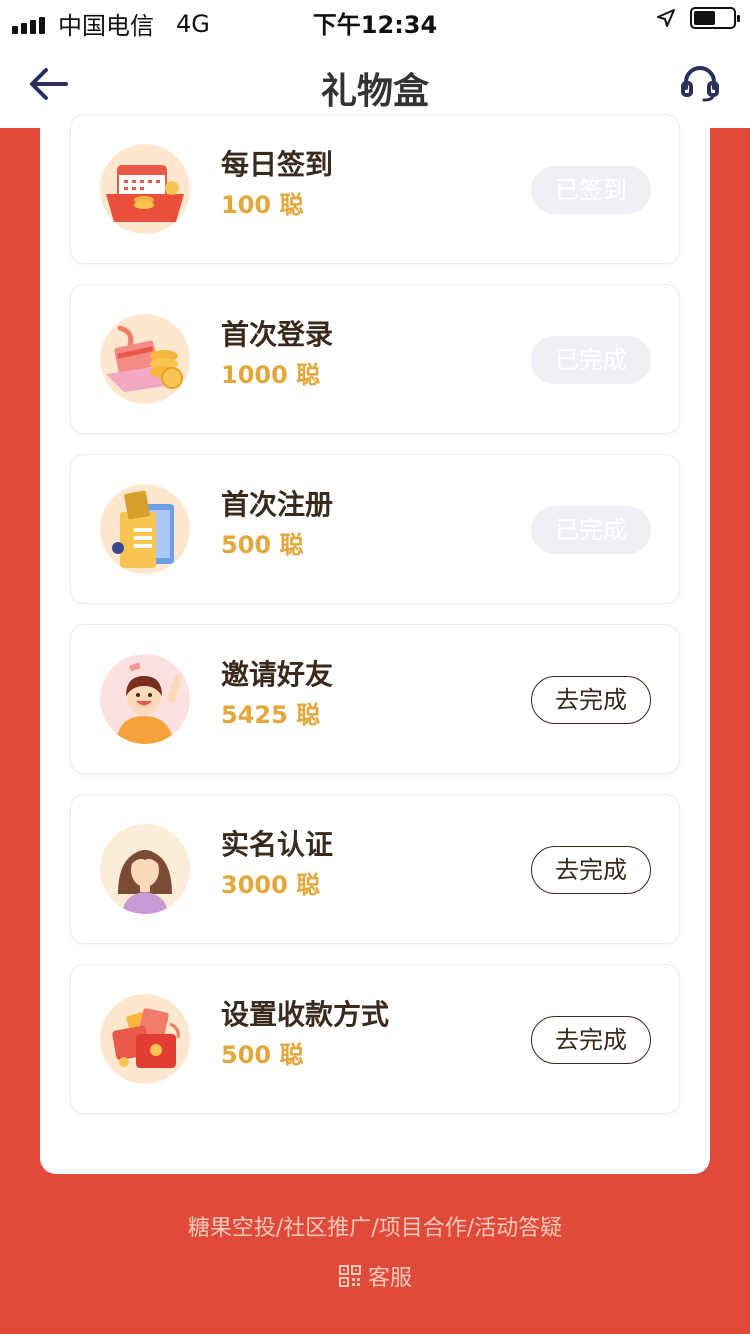 Image resolution: width=750 pixels, height=1334 pixels. Describe the element at coordinates (375, 699) in the screenshot. I see `task-card-invite-friends: 邀请好友 5425 聪 去完成` at that location.